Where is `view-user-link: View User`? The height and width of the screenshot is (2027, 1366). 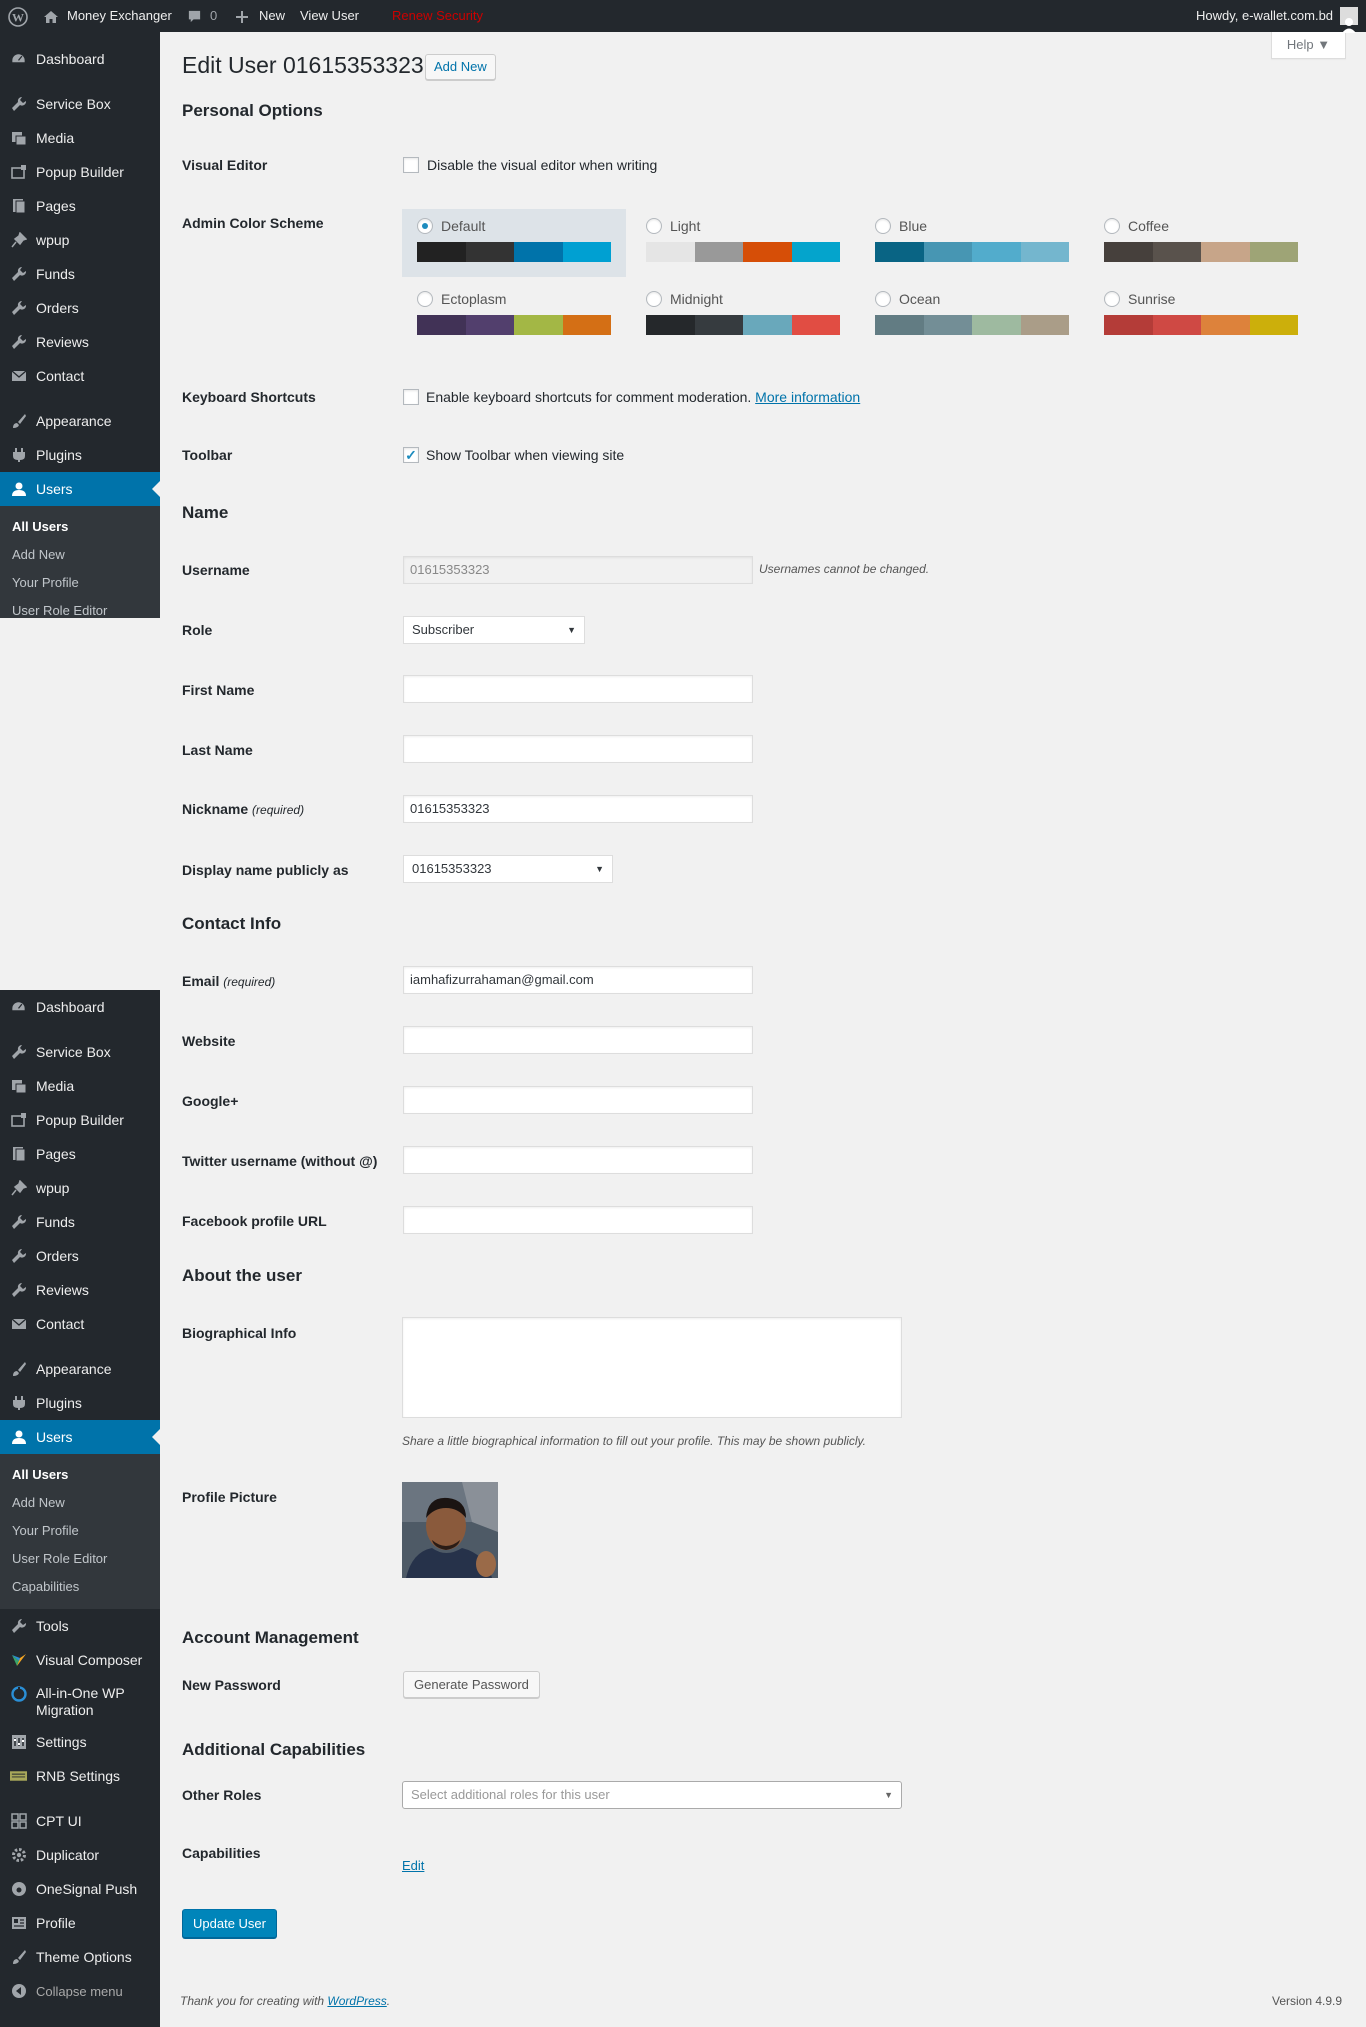
view-user-link: View User is located at coordinates (329, 16).